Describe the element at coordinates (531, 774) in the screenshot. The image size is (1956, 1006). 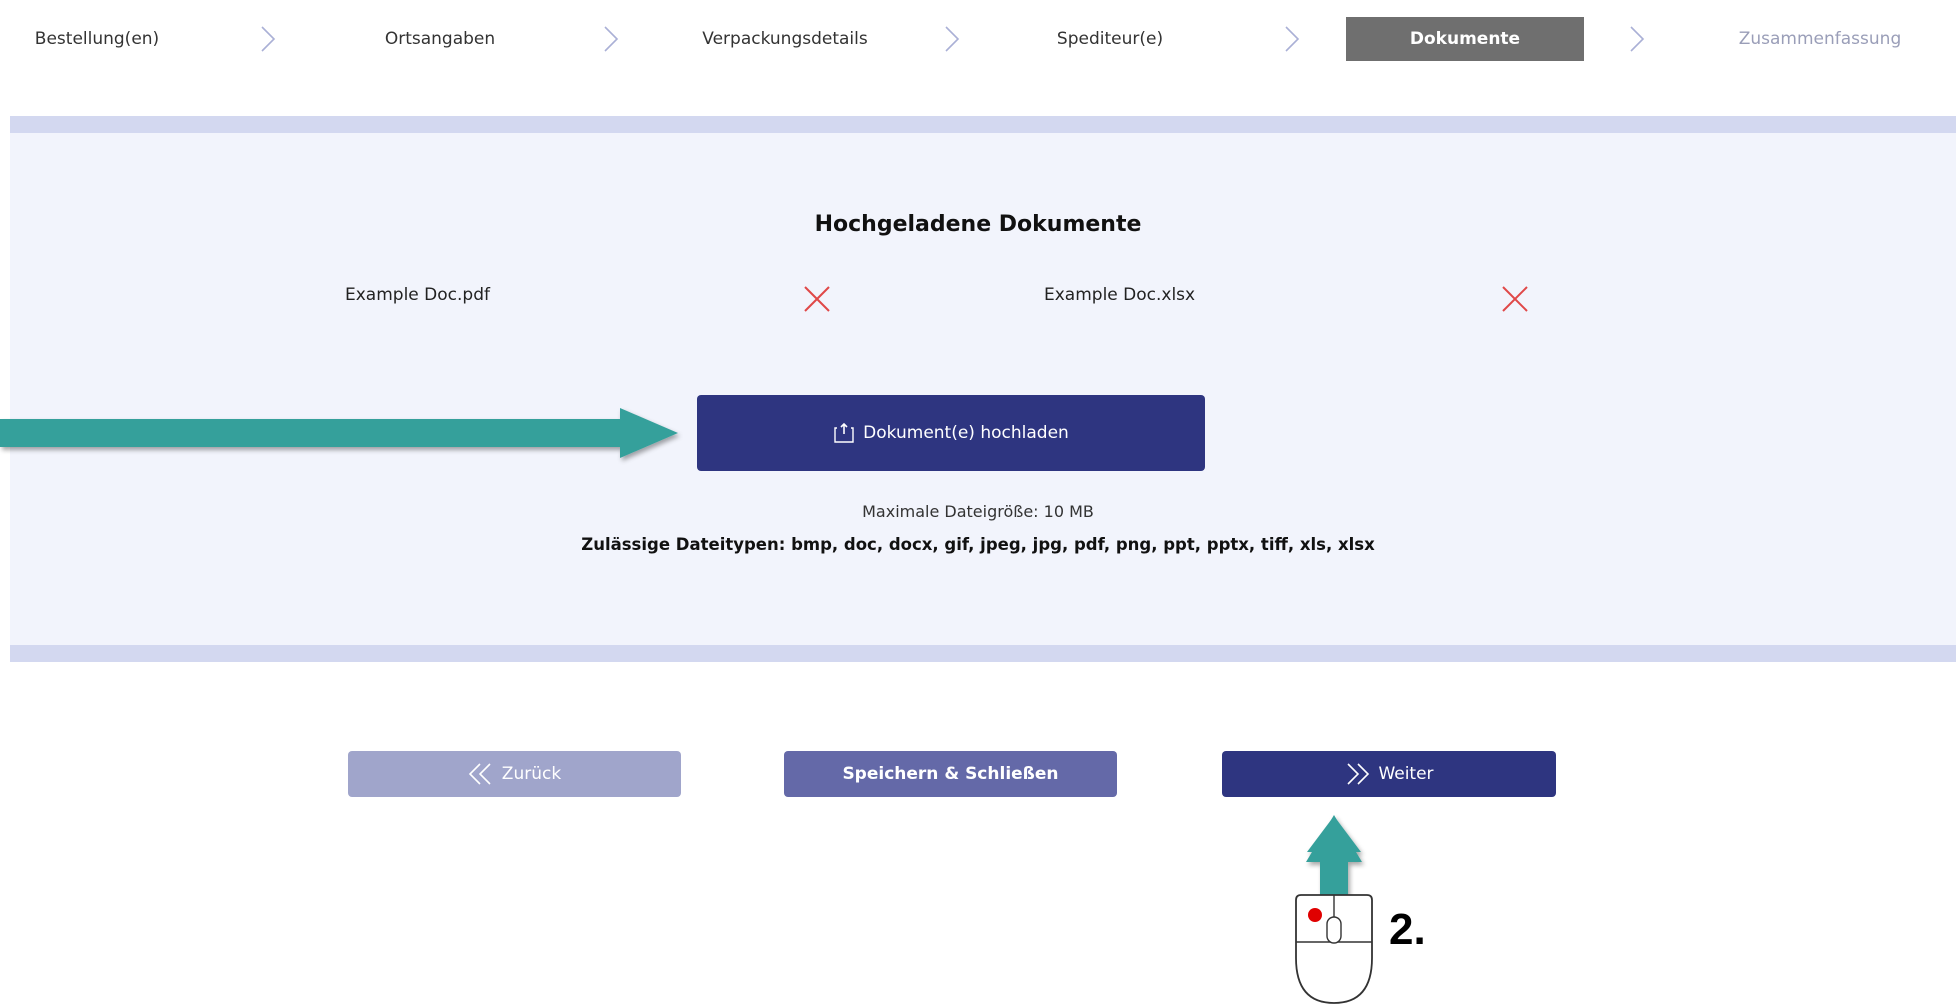
I see `back-button-label: Zurück` at that location.